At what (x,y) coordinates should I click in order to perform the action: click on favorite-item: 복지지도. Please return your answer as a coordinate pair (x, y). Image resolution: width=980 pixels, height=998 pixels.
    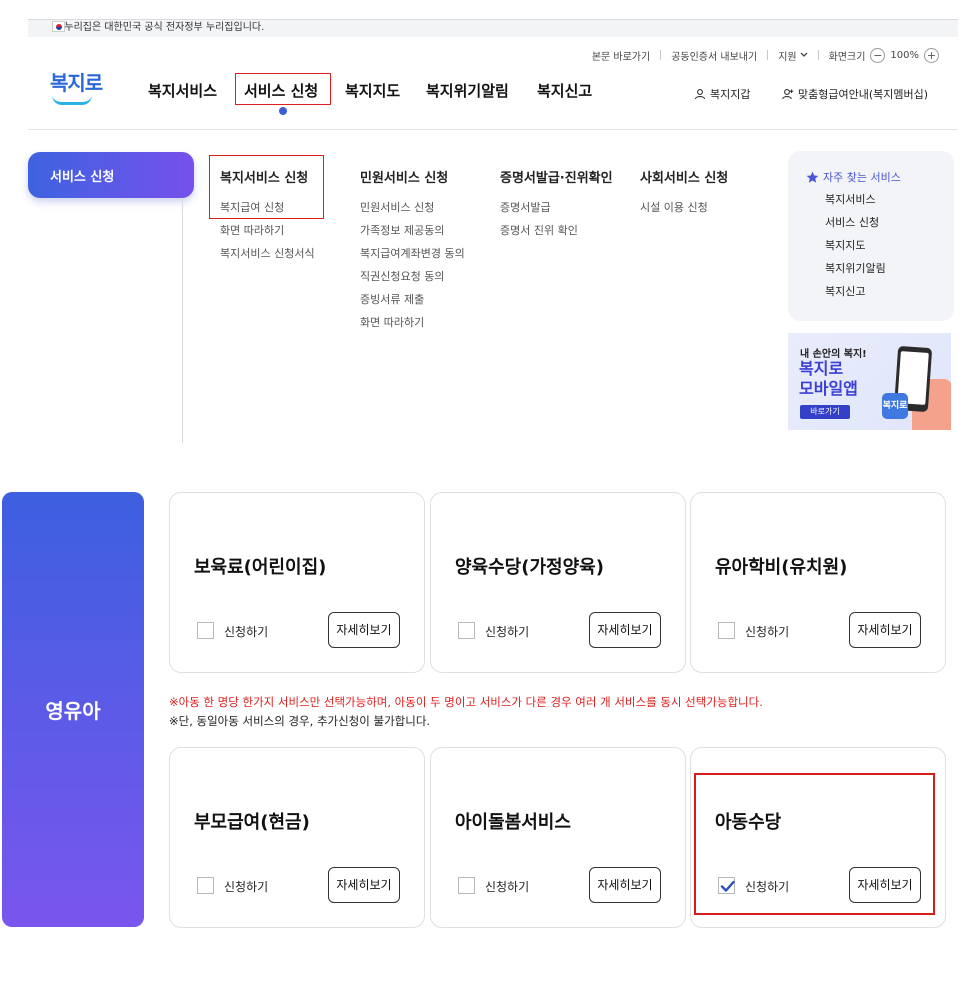
    Looking at the image, I should click on (880, 250).